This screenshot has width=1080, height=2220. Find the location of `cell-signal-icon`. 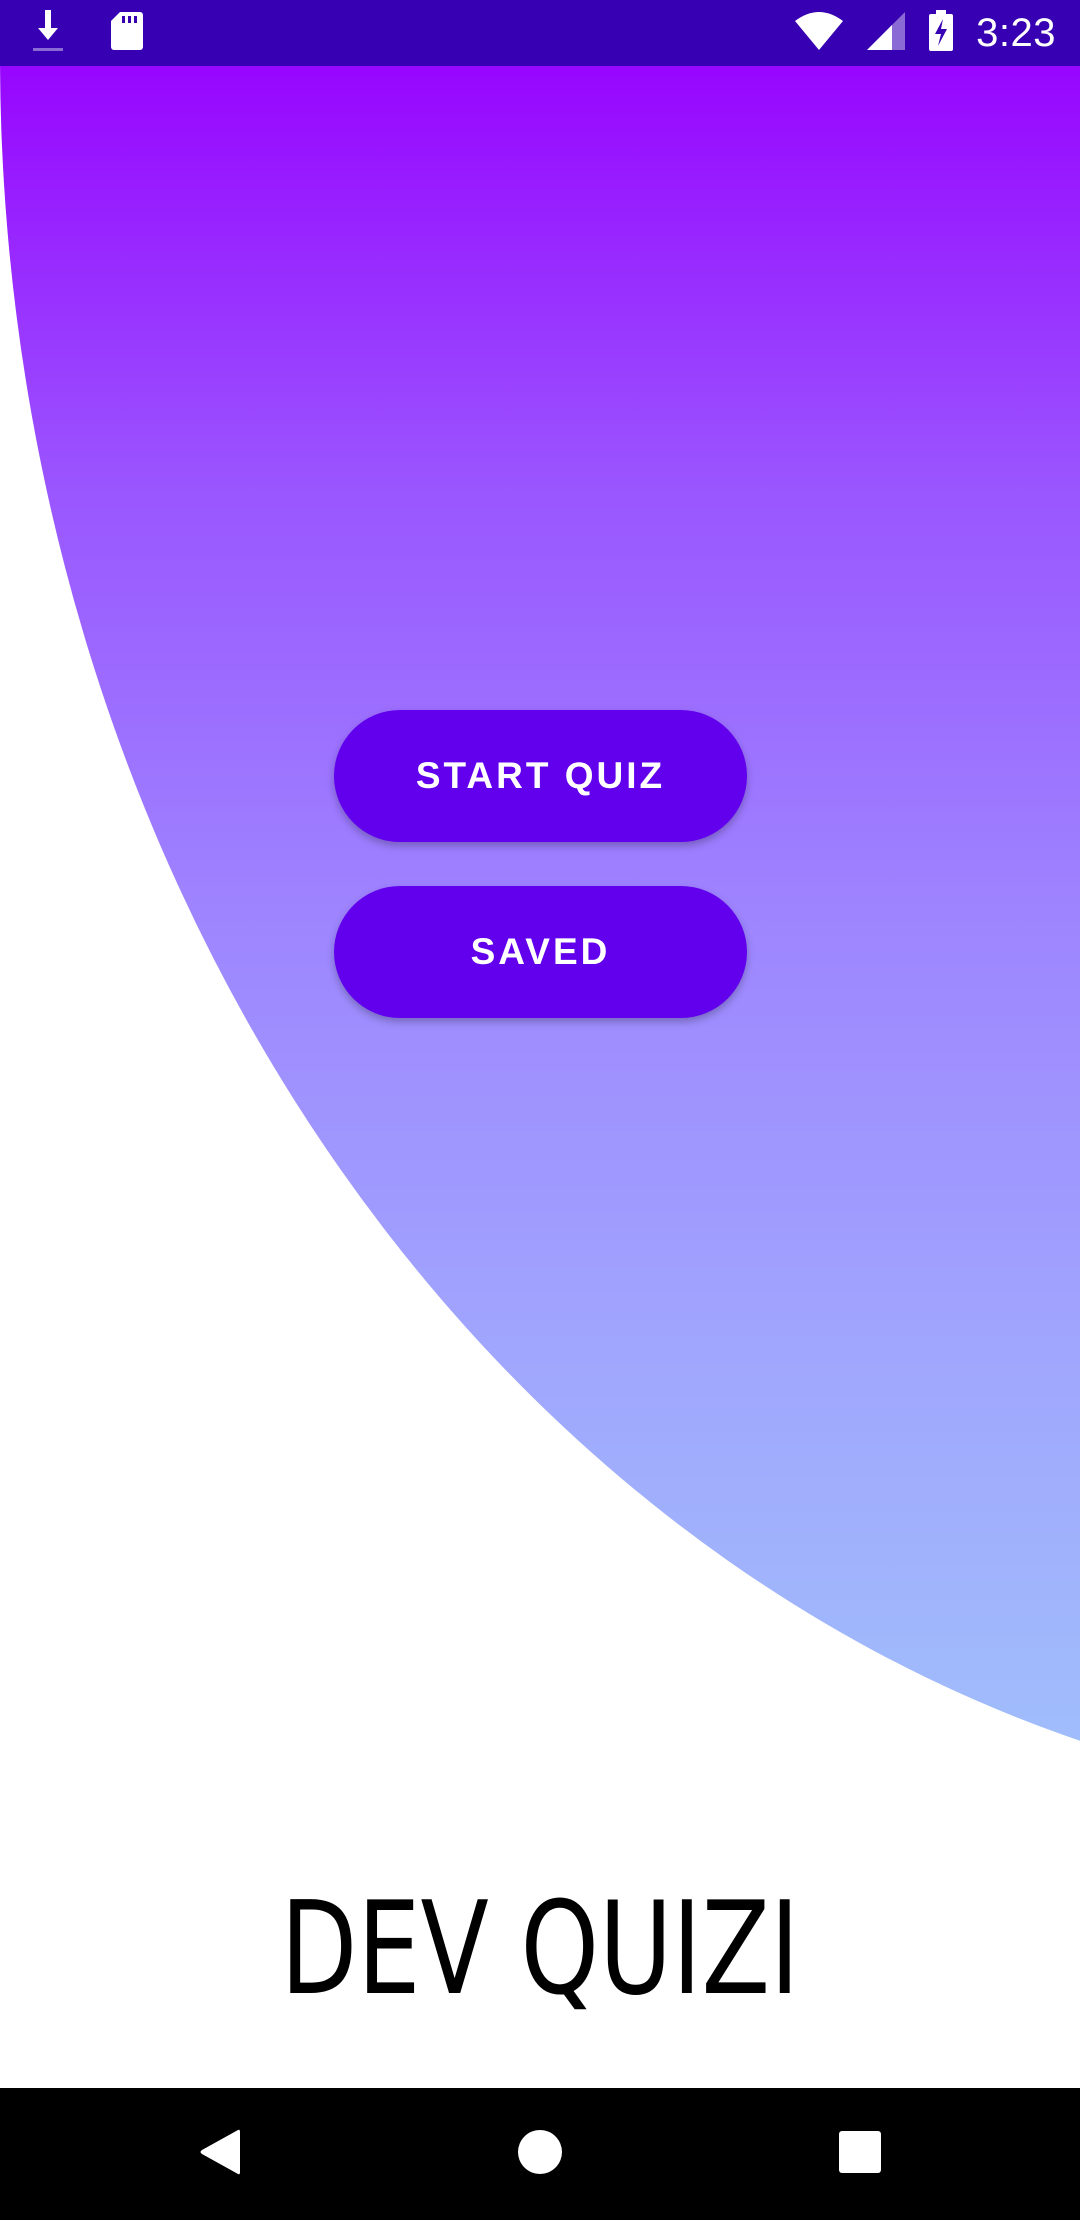

cell-signal-icon is located at coordinates (886, 33).